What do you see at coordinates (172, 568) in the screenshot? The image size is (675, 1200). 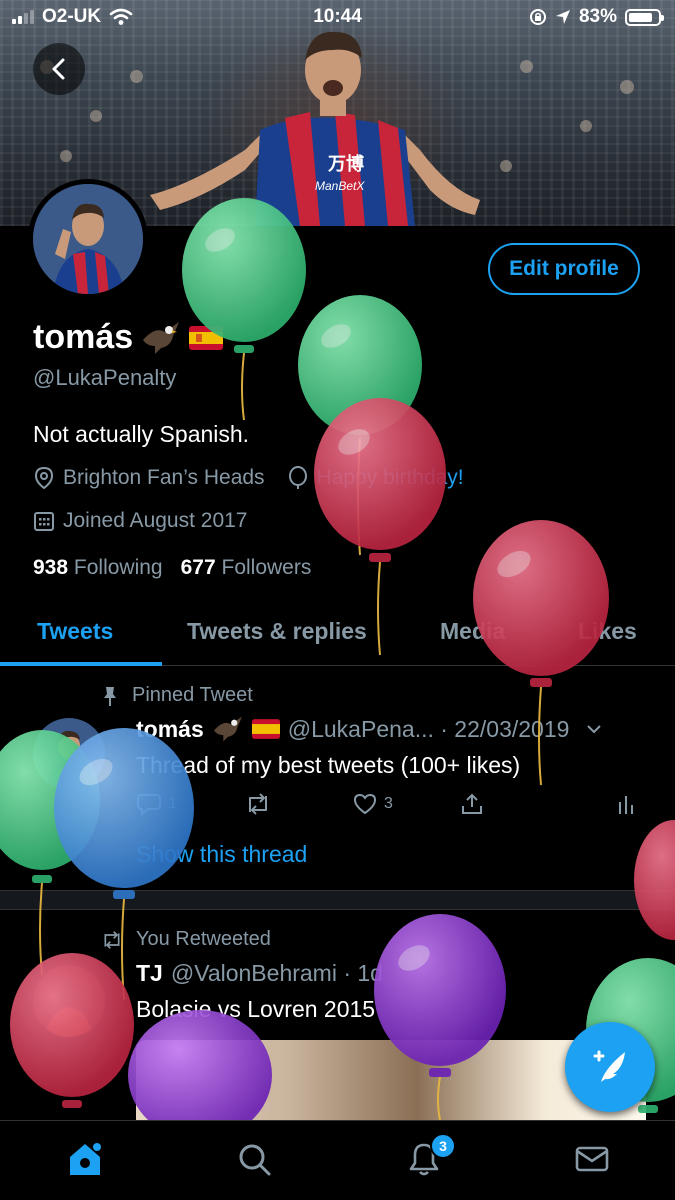 I see `follow-counts: 938 Following 677 Followers` at bounding box center [172, 568].